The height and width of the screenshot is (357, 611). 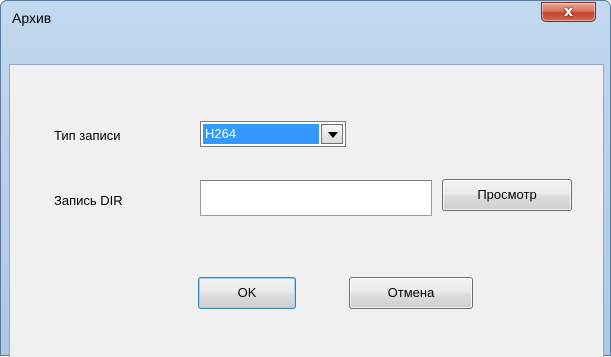 What do you see at coordinates (247, 293) in the screenshot?
I see `ok-button: OK` at bounding box center [247, 293].